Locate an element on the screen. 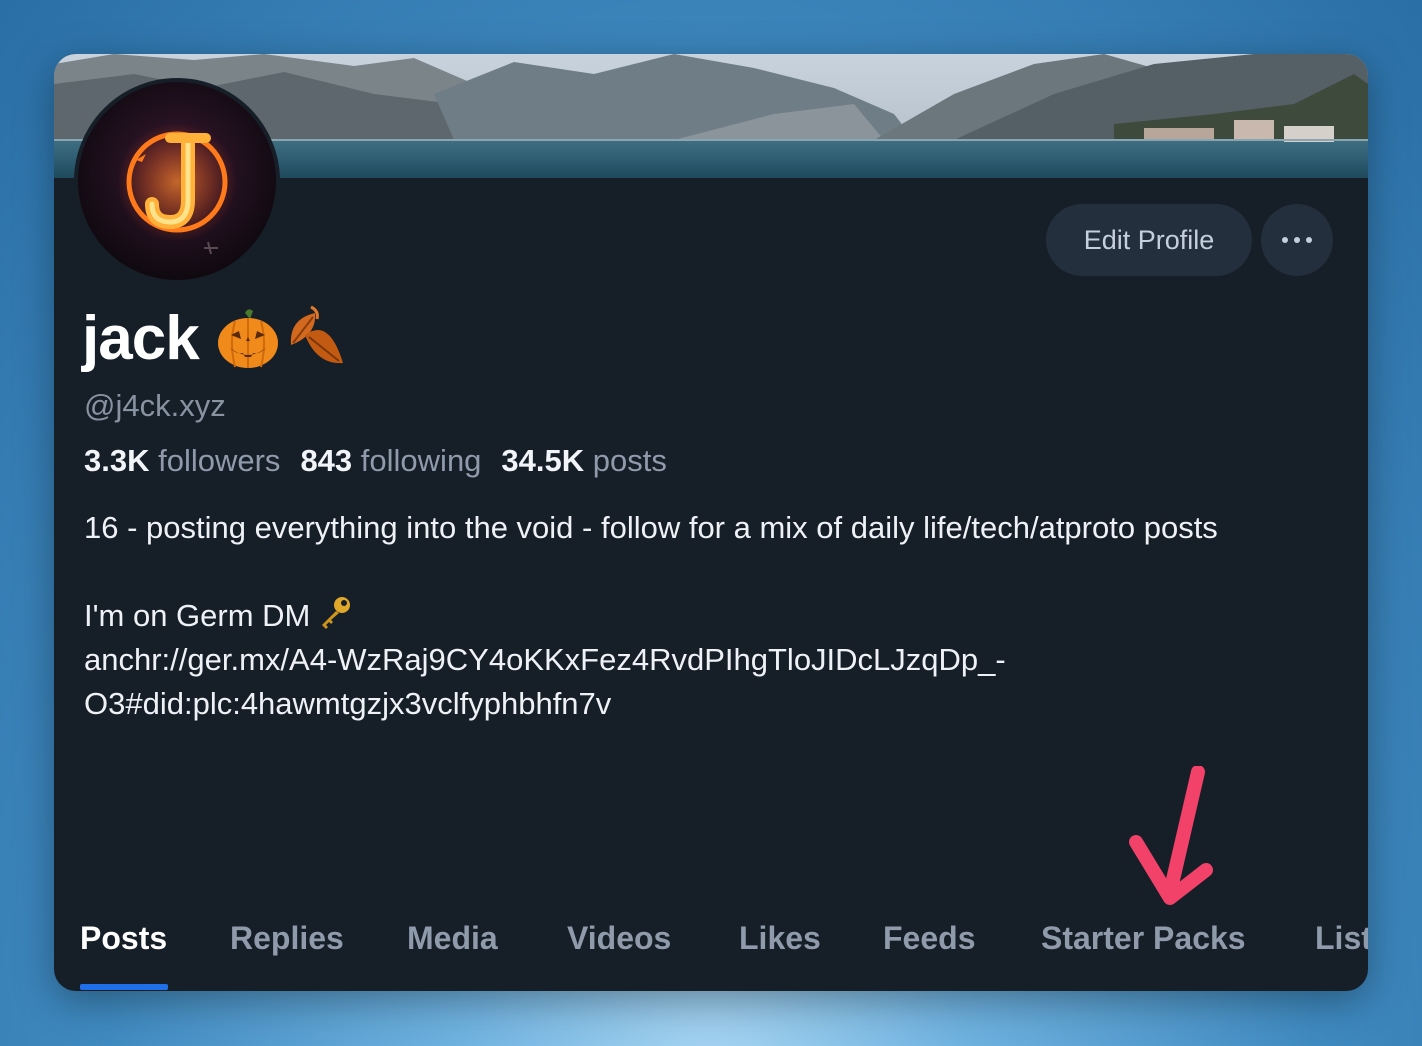  key-icon is located at coordinates (336, 613).